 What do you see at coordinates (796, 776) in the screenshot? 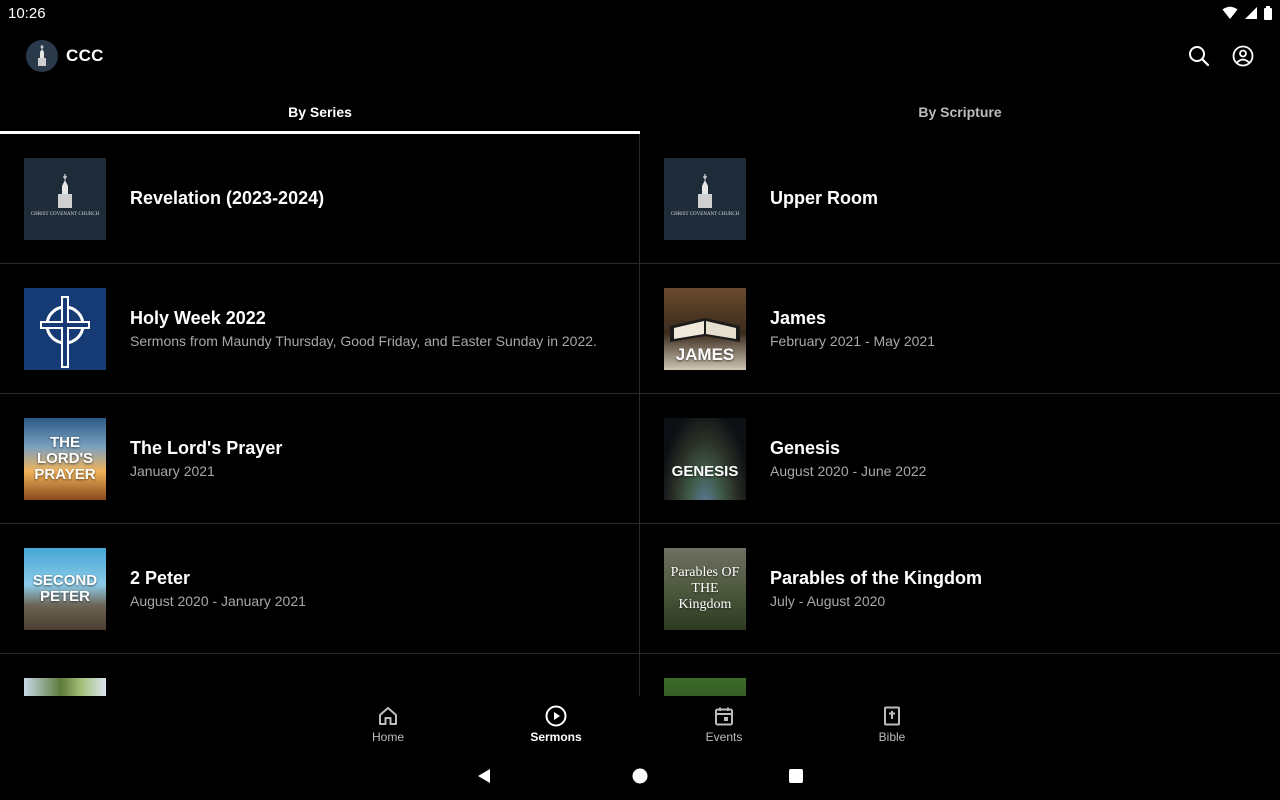
I see `recents-icon` at bounding box center [796, 776].